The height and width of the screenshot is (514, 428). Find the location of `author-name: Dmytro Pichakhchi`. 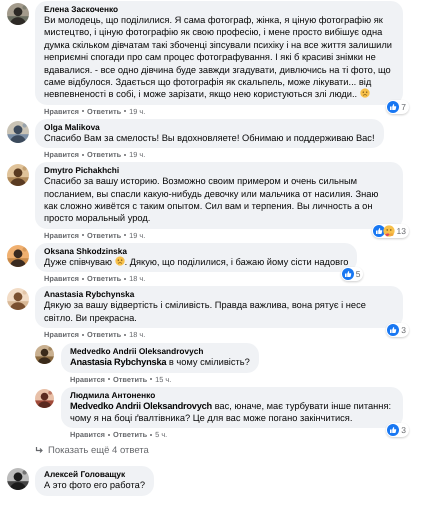

author-name: Dmytro Pichakhchi is located at coordinates (219, 170).